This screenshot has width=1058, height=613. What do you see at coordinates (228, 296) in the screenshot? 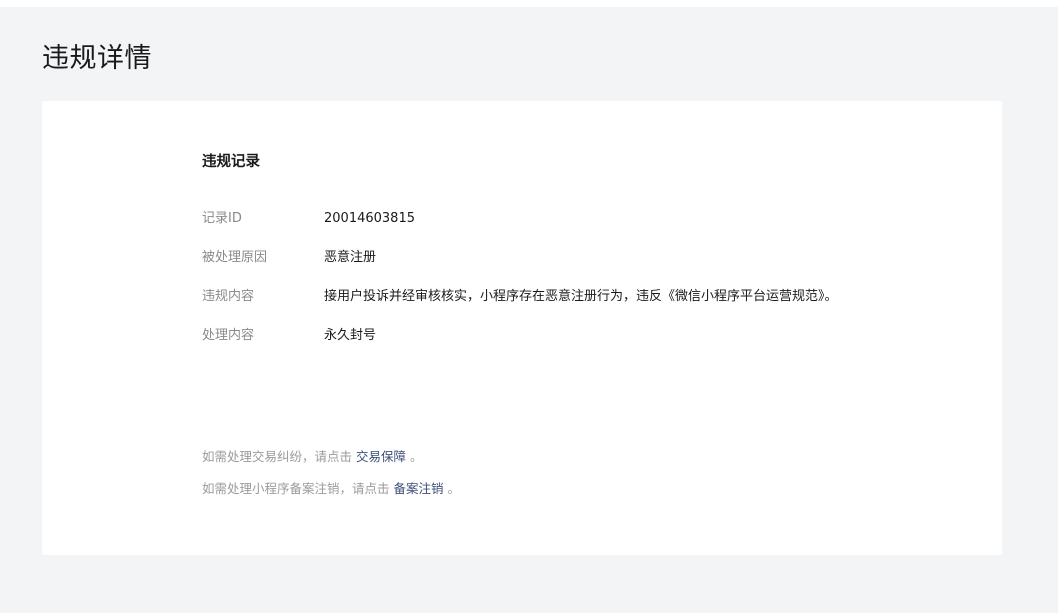
I see `violation-content-label: 违规内容` at bounding box center [228, 296].